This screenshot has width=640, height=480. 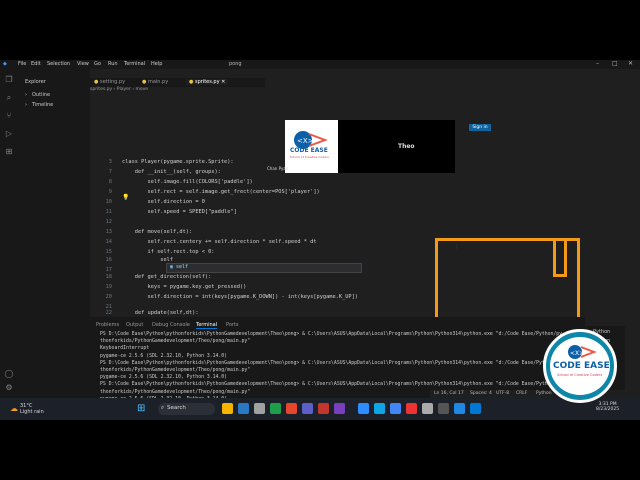 I want to click on line-number: 11, so click(x=108, y=212).